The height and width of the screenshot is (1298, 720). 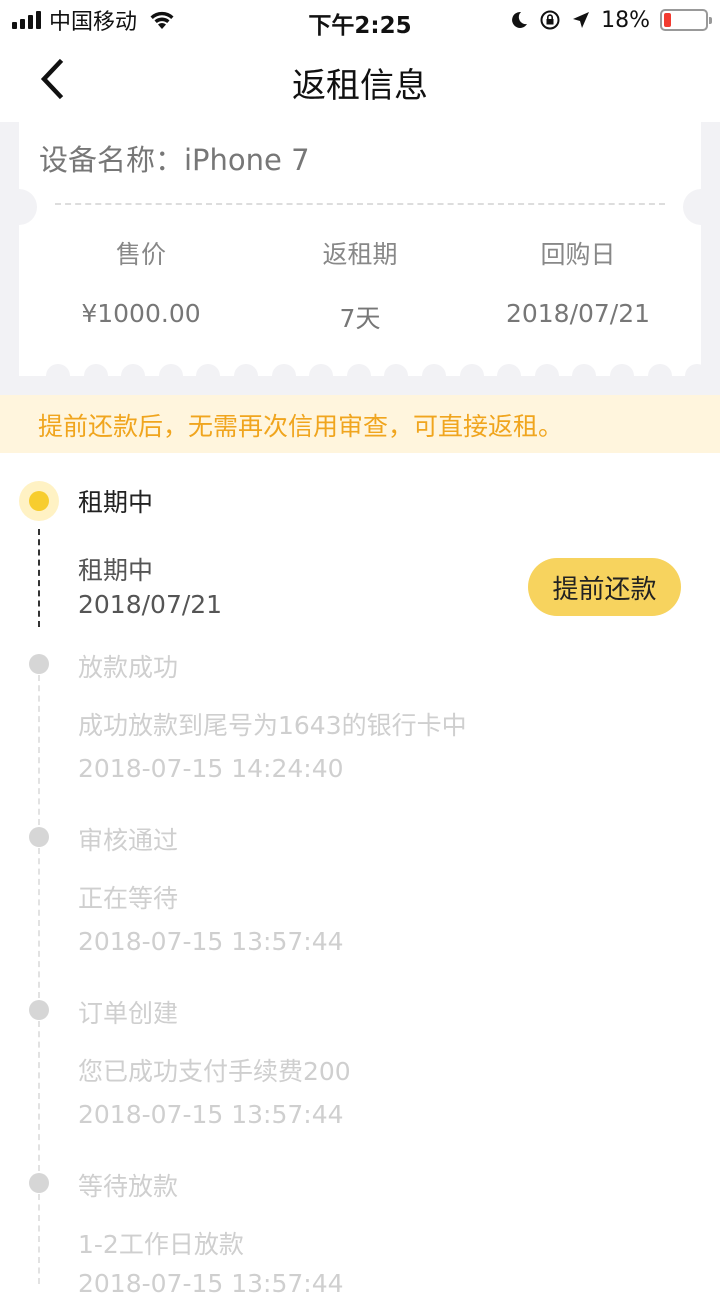 What do you see at coordinates (128, 667) in the screenshot?
I see `timeline-step-title: 放款成功` at bounding box center [128, 667].